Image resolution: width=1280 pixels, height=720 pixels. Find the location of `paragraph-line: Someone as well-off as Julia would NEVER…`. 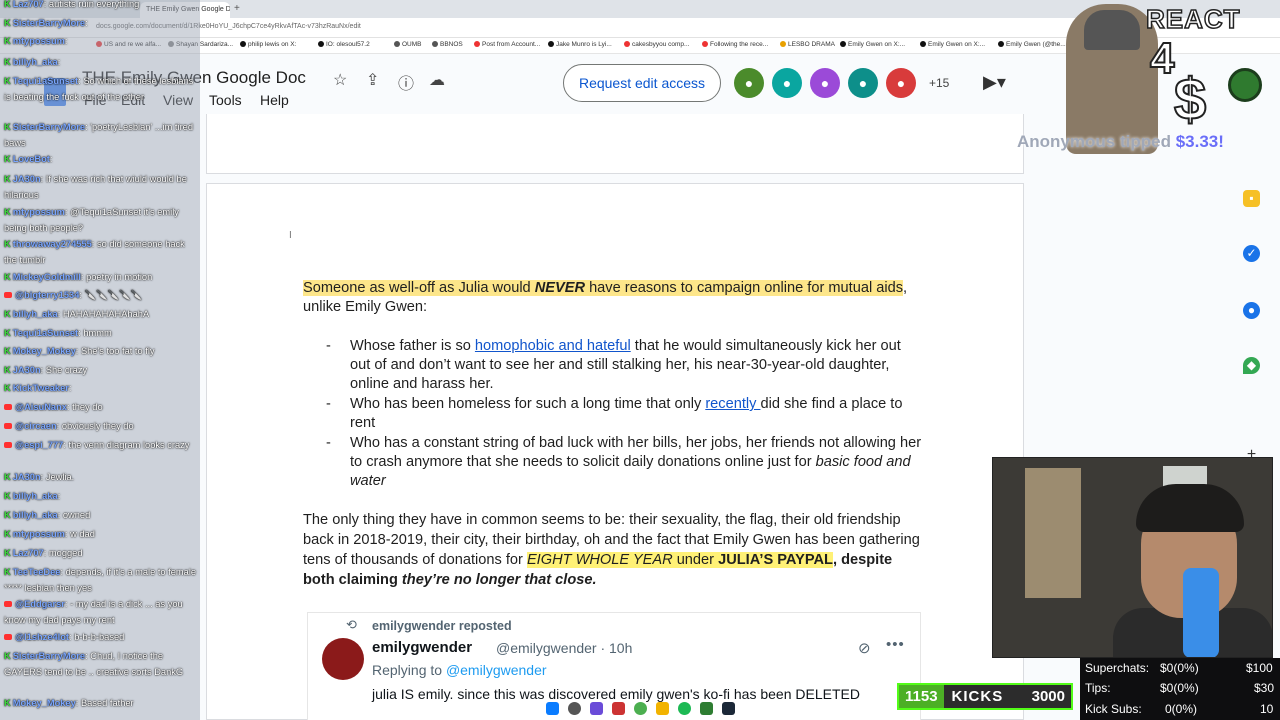

paragraph-line: Someone as well-off as Julia would NEVER… is located at coordinates (605, 289).